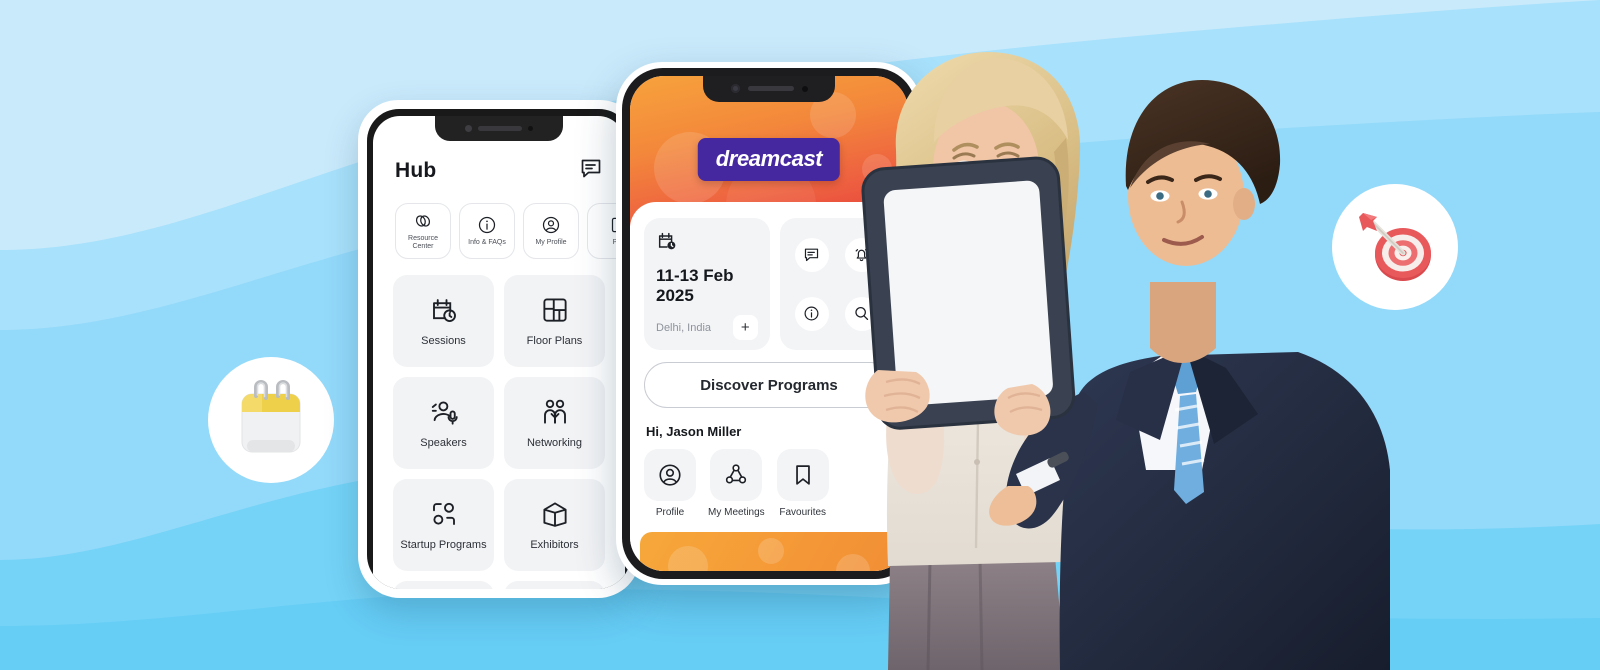  Describe the element at coordinates (443, 341) in the screenshot. I see `tile-label: Sessions` at that location.